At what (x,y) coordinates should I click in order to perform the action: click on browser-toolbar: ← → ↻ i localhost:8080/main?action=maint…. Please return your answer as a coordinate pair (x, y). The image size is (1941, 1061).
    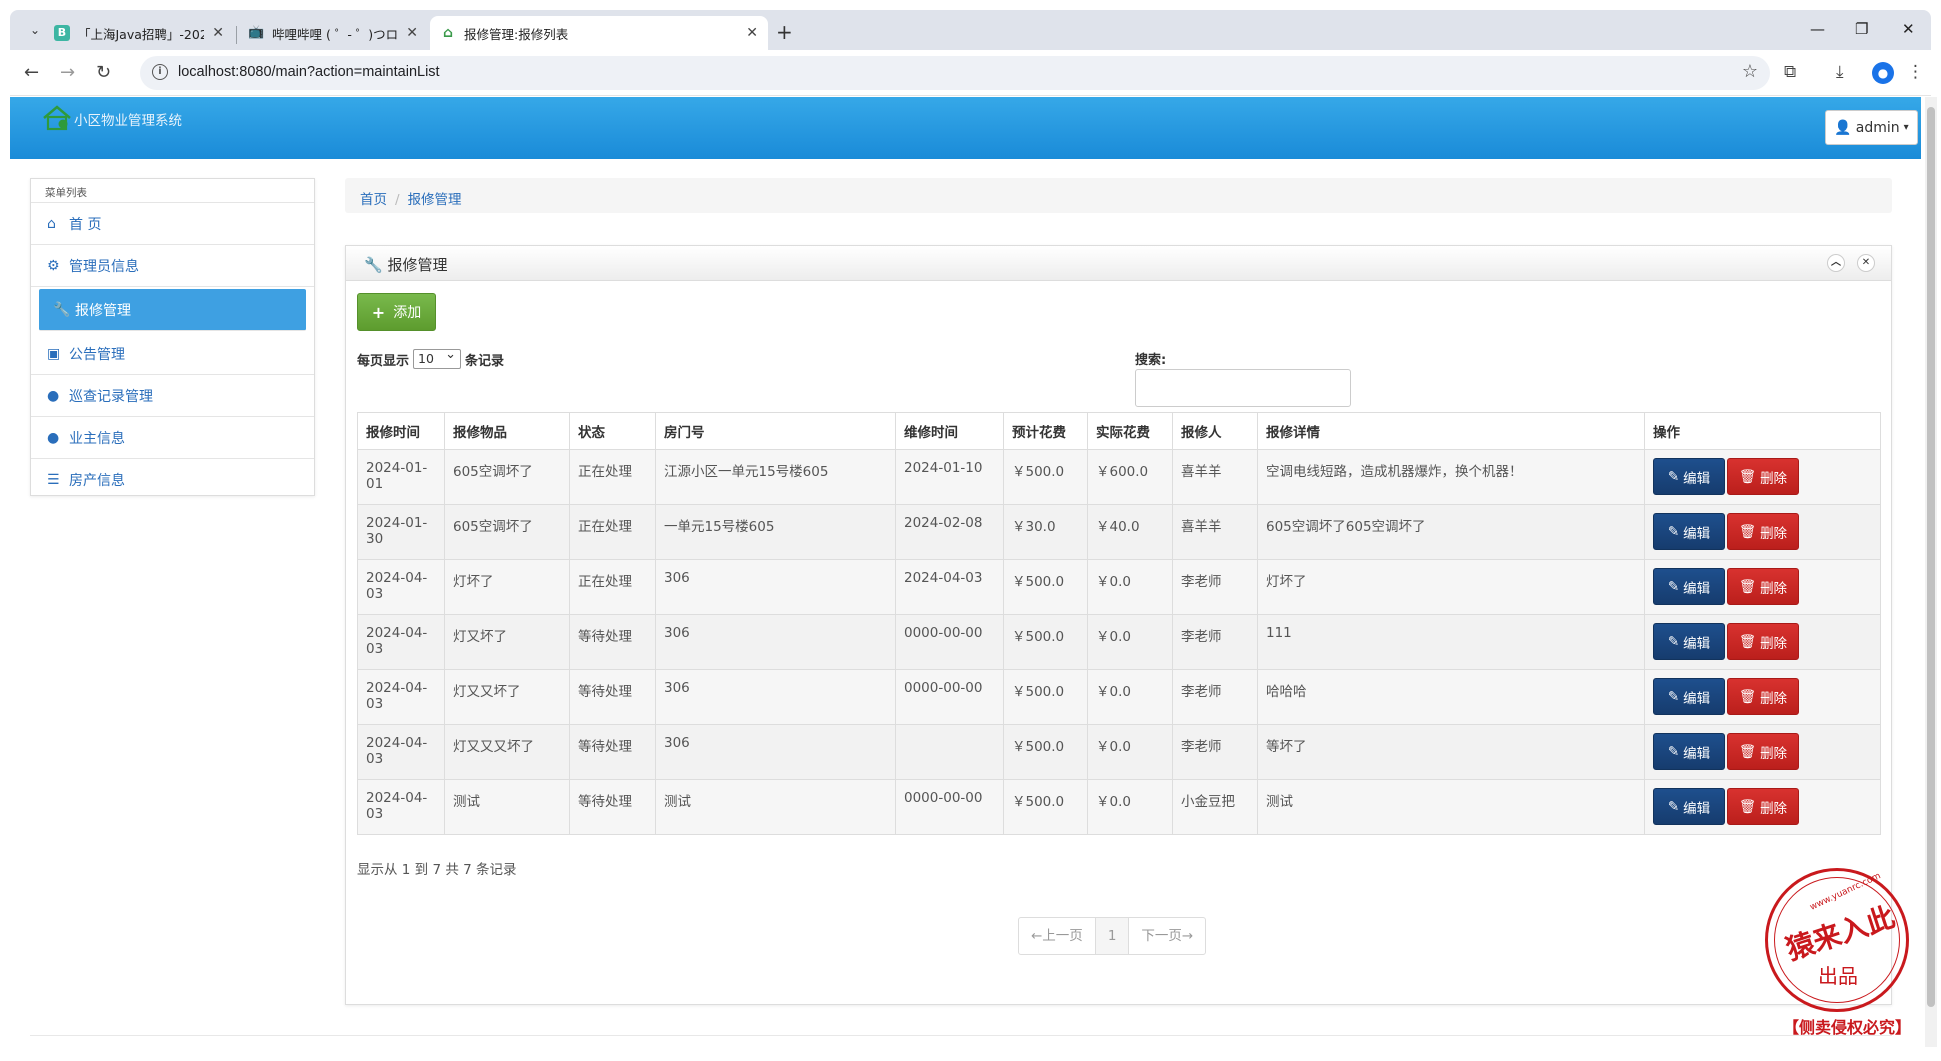
    Looking at the image, I should click on (970, 73).